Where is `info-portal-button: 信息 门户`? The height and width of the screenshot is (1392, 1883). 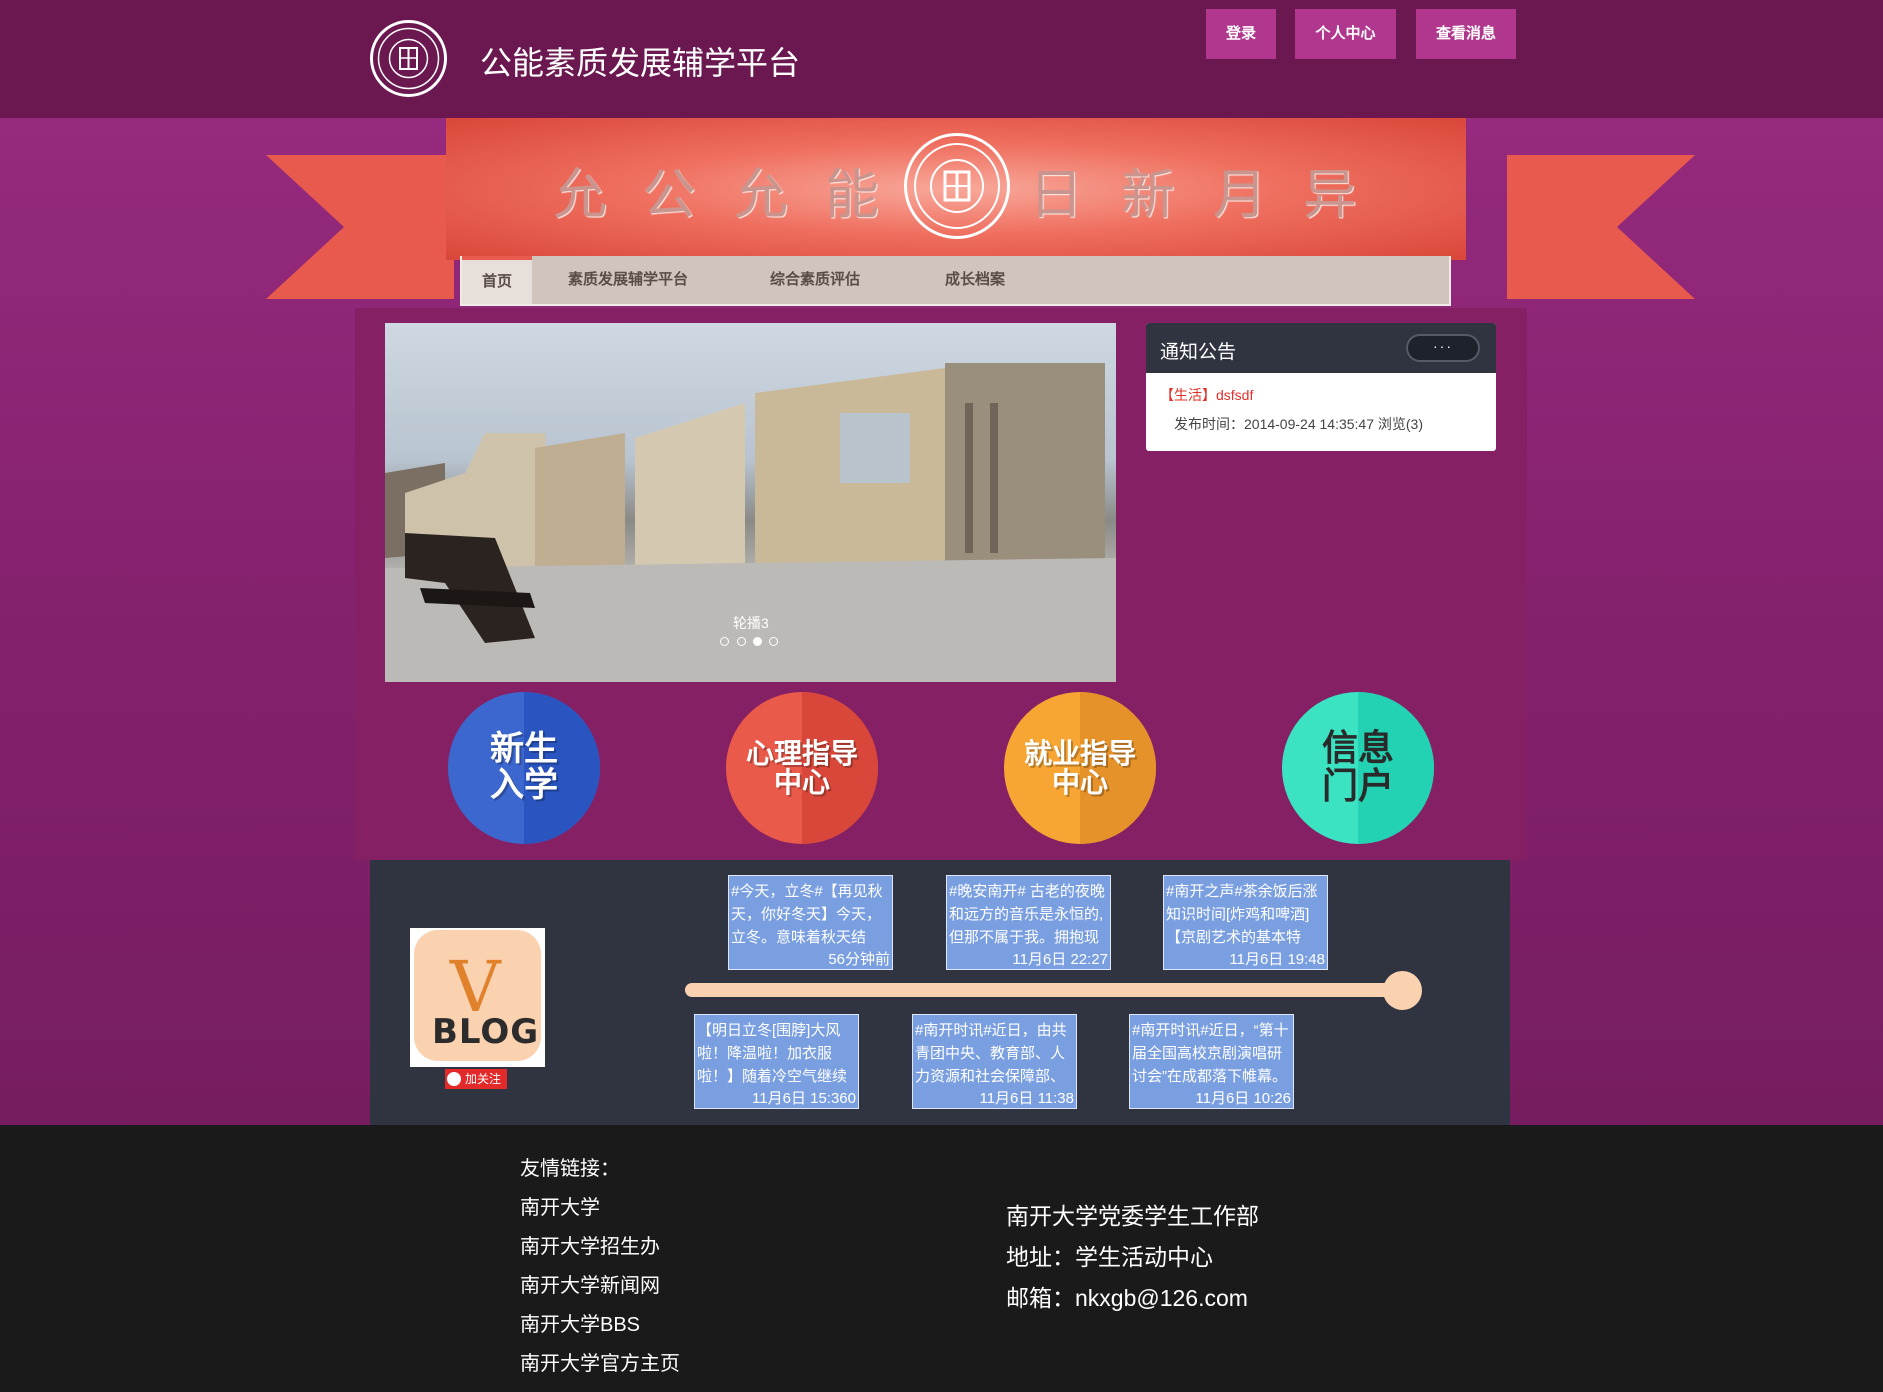 info-portal-button: 信息 门户 is located at coordinates (1358, 768).